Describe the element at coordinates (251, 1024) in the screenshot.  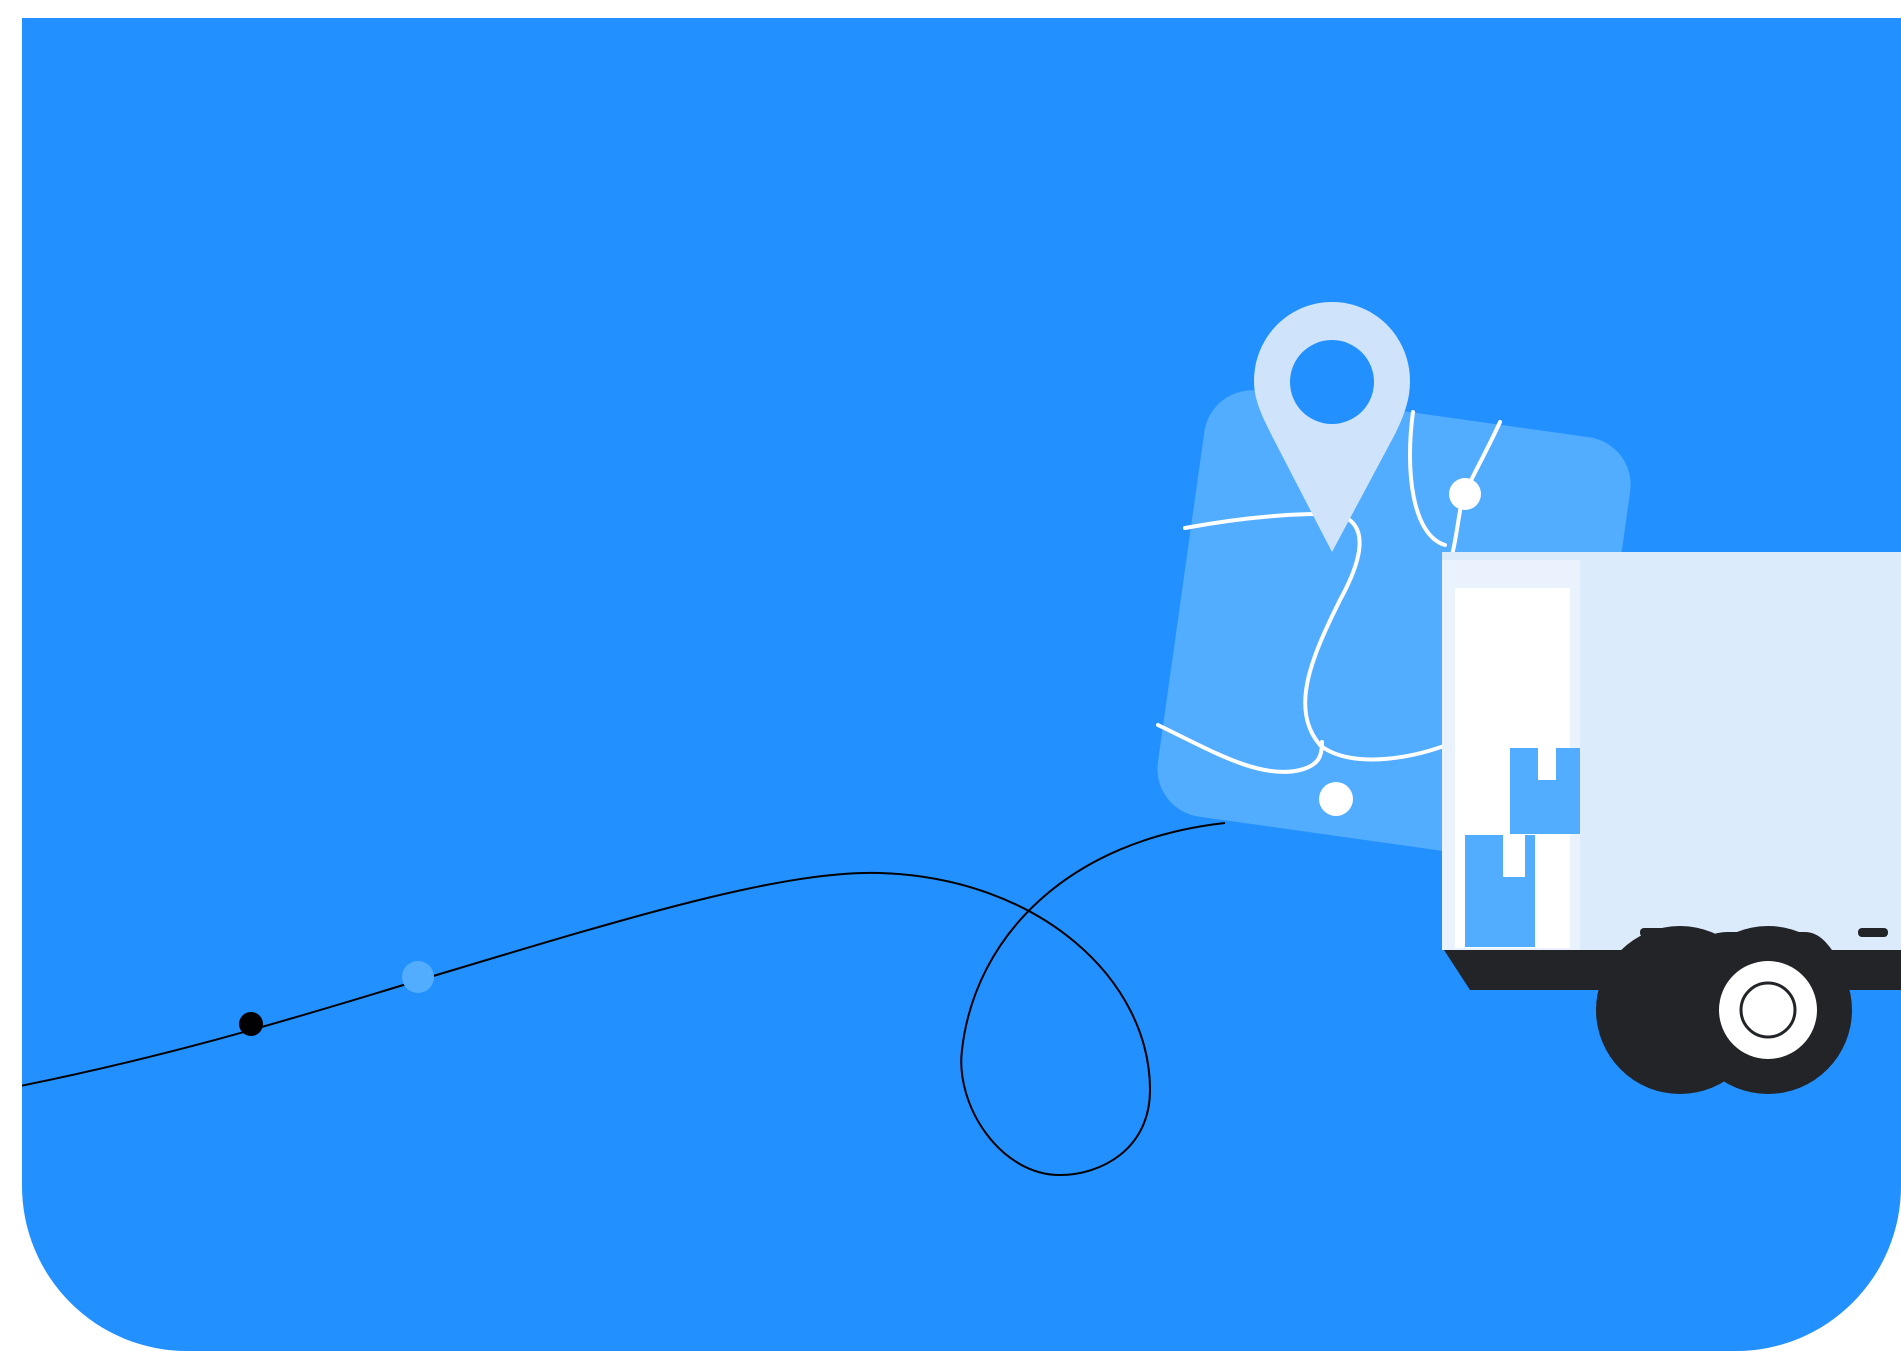
I see `route-dot-dark` at that location.